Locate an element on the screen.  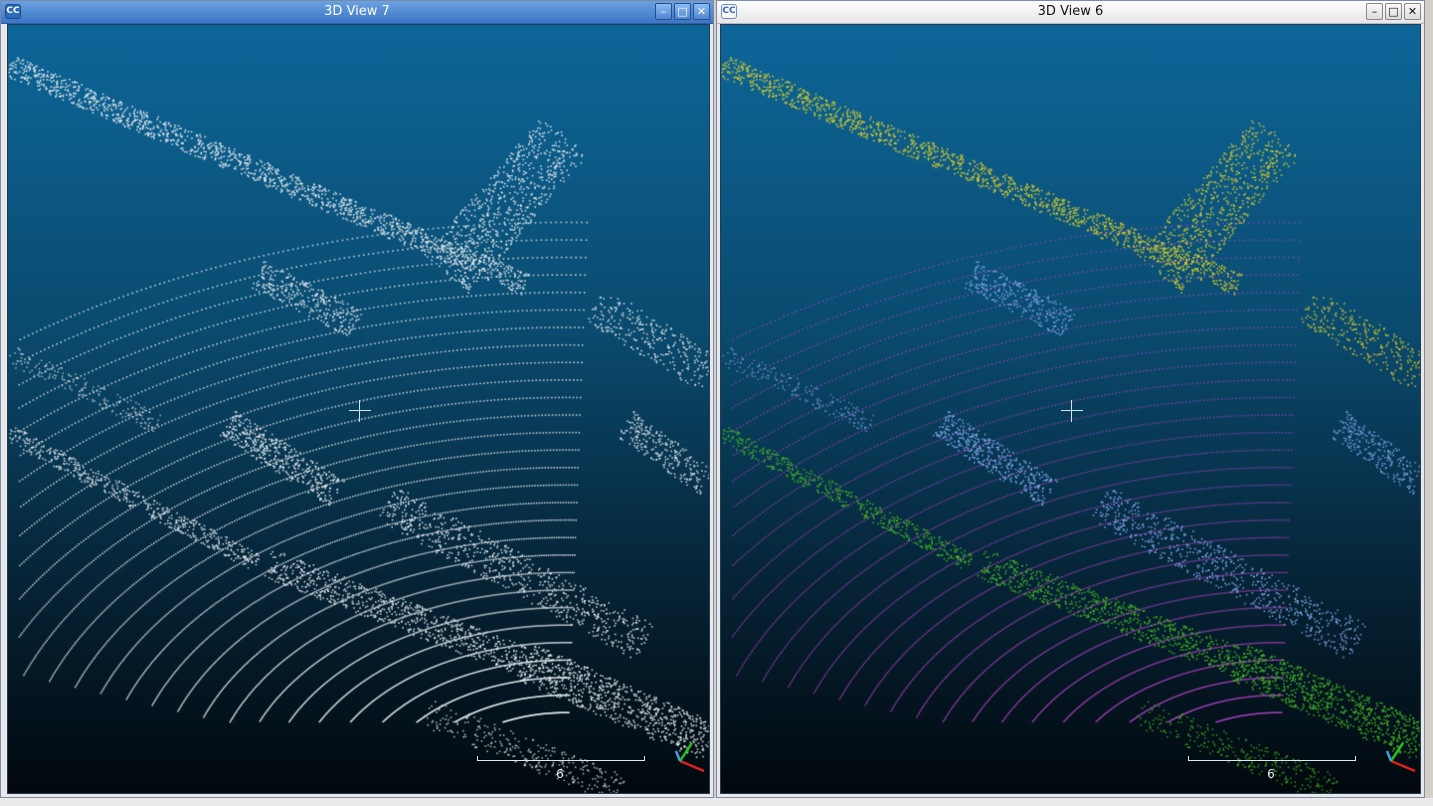
title-bar: CC 3D View 6 – □ ✕ is located at coordinates (1070, 12).